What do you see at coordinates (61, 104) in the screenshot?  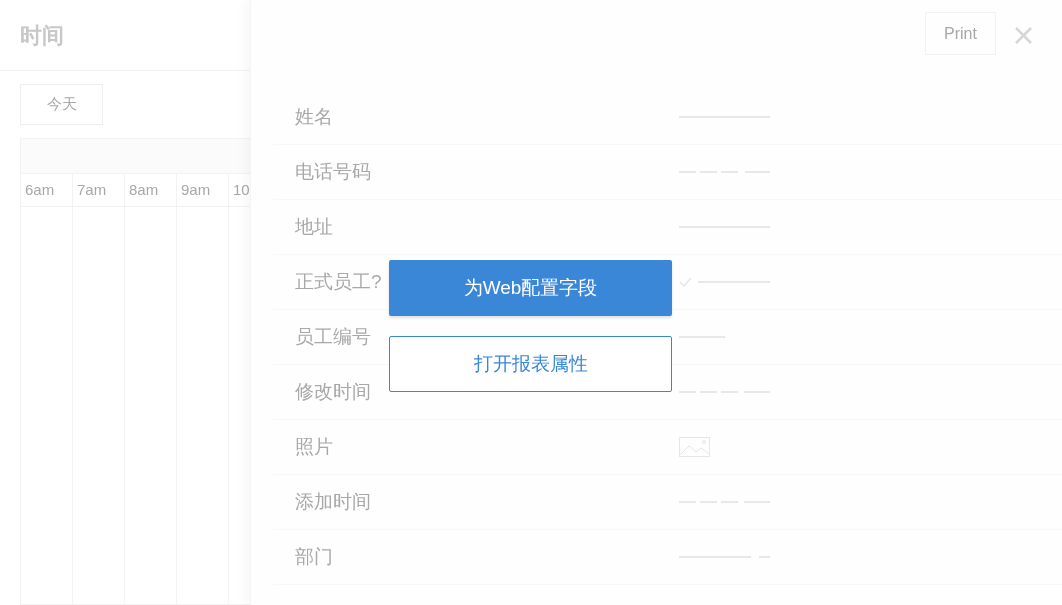 I see `today-button: 今天` at bounding box center [61, 104].